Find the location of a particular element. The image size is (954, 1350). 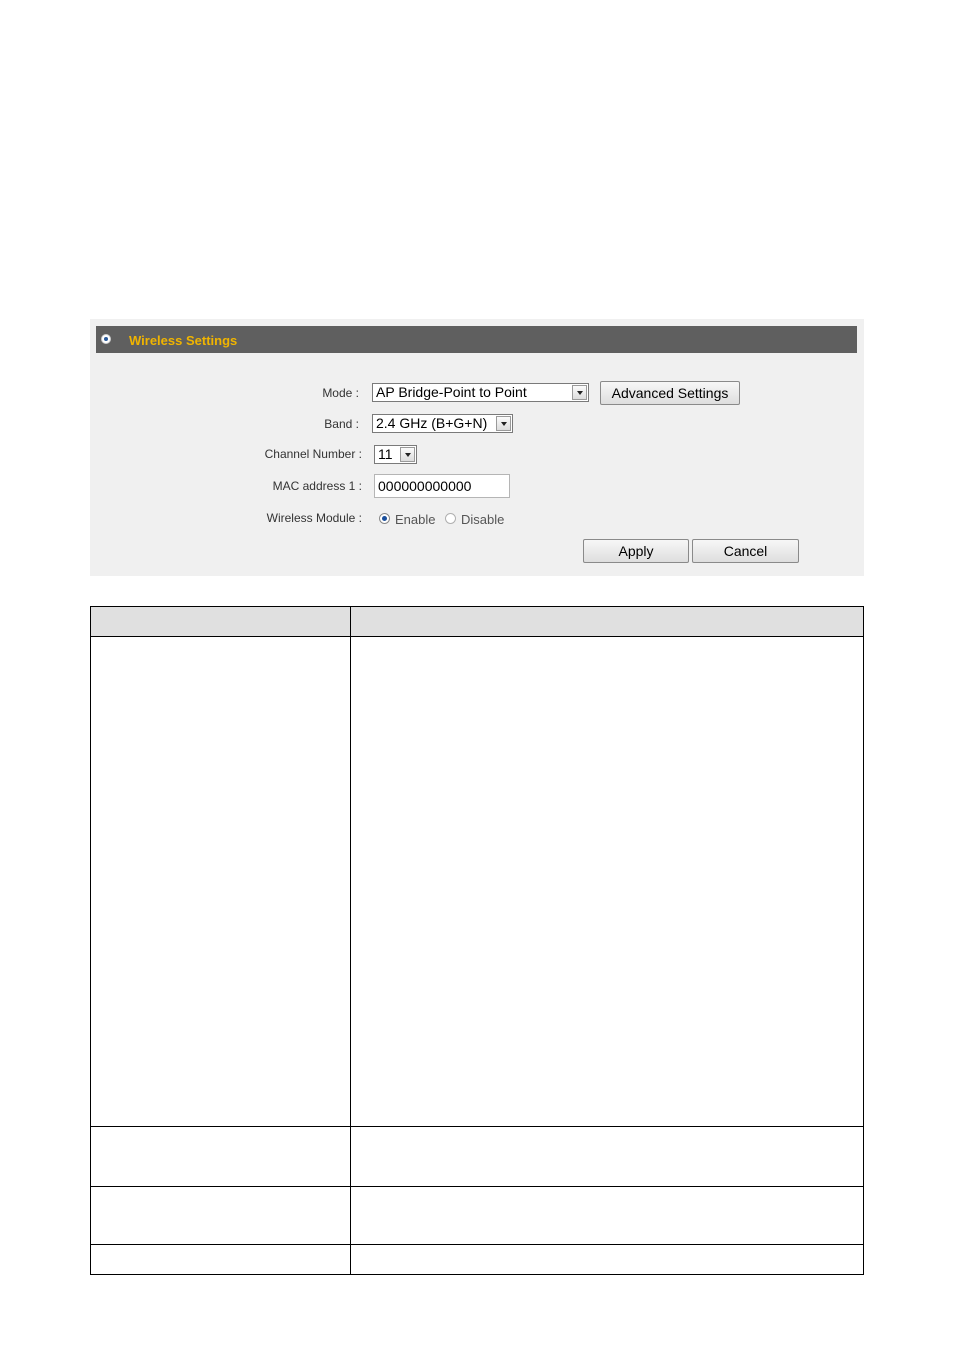

advanced-settings-button: Advanced Settings is located at coordinates (670, 393).